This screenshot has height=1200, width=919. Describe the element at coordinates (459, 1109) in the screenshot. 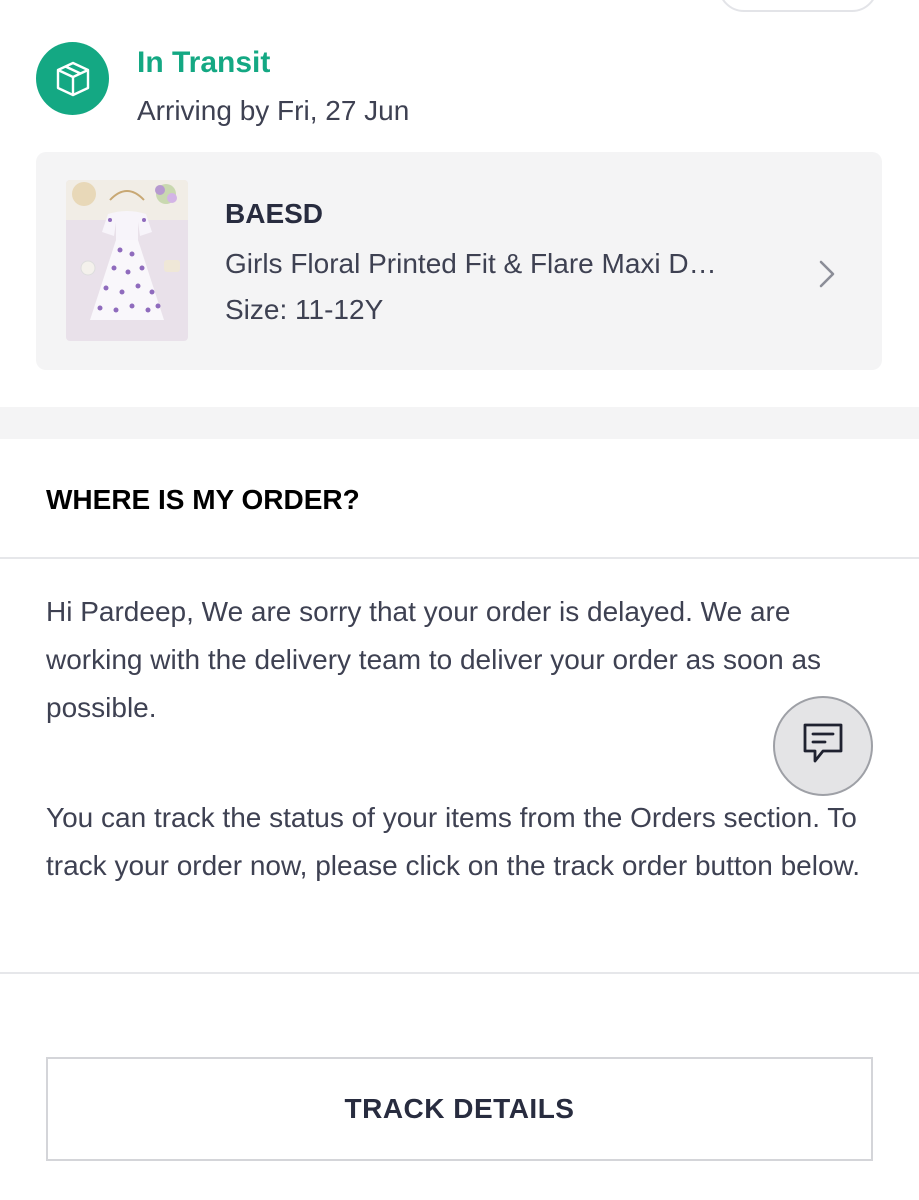

I see `track-details-button: TRACK DETAILS` at that location.